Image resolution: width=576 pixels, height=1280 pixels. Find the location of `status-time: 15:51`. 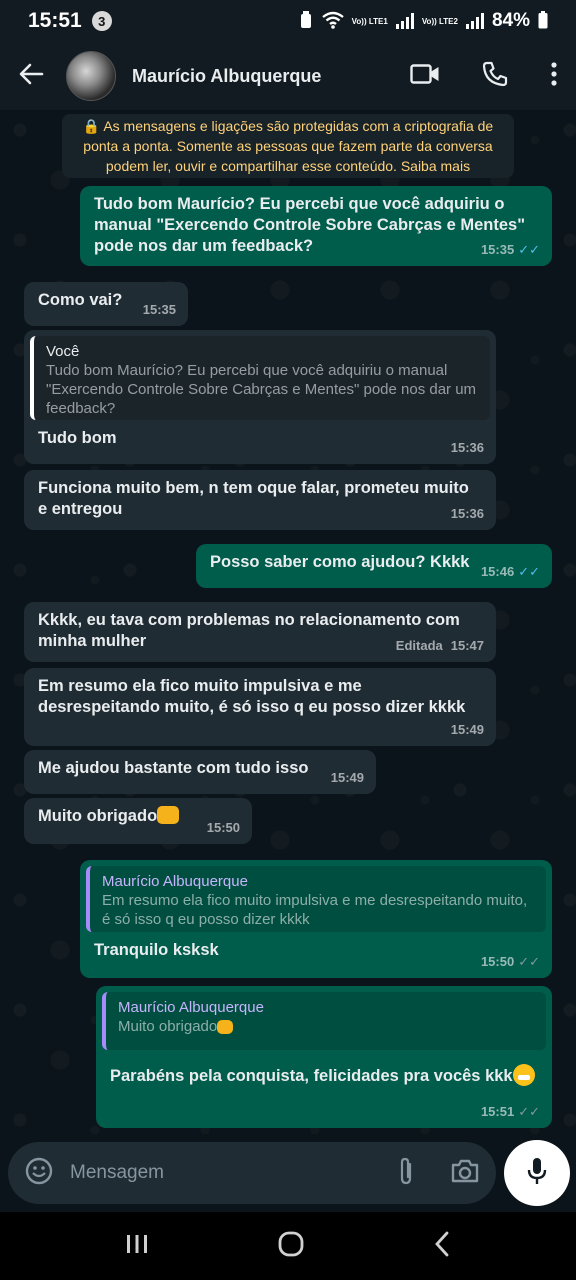

status-time: 15:51 is located at coordinates (55, 20).